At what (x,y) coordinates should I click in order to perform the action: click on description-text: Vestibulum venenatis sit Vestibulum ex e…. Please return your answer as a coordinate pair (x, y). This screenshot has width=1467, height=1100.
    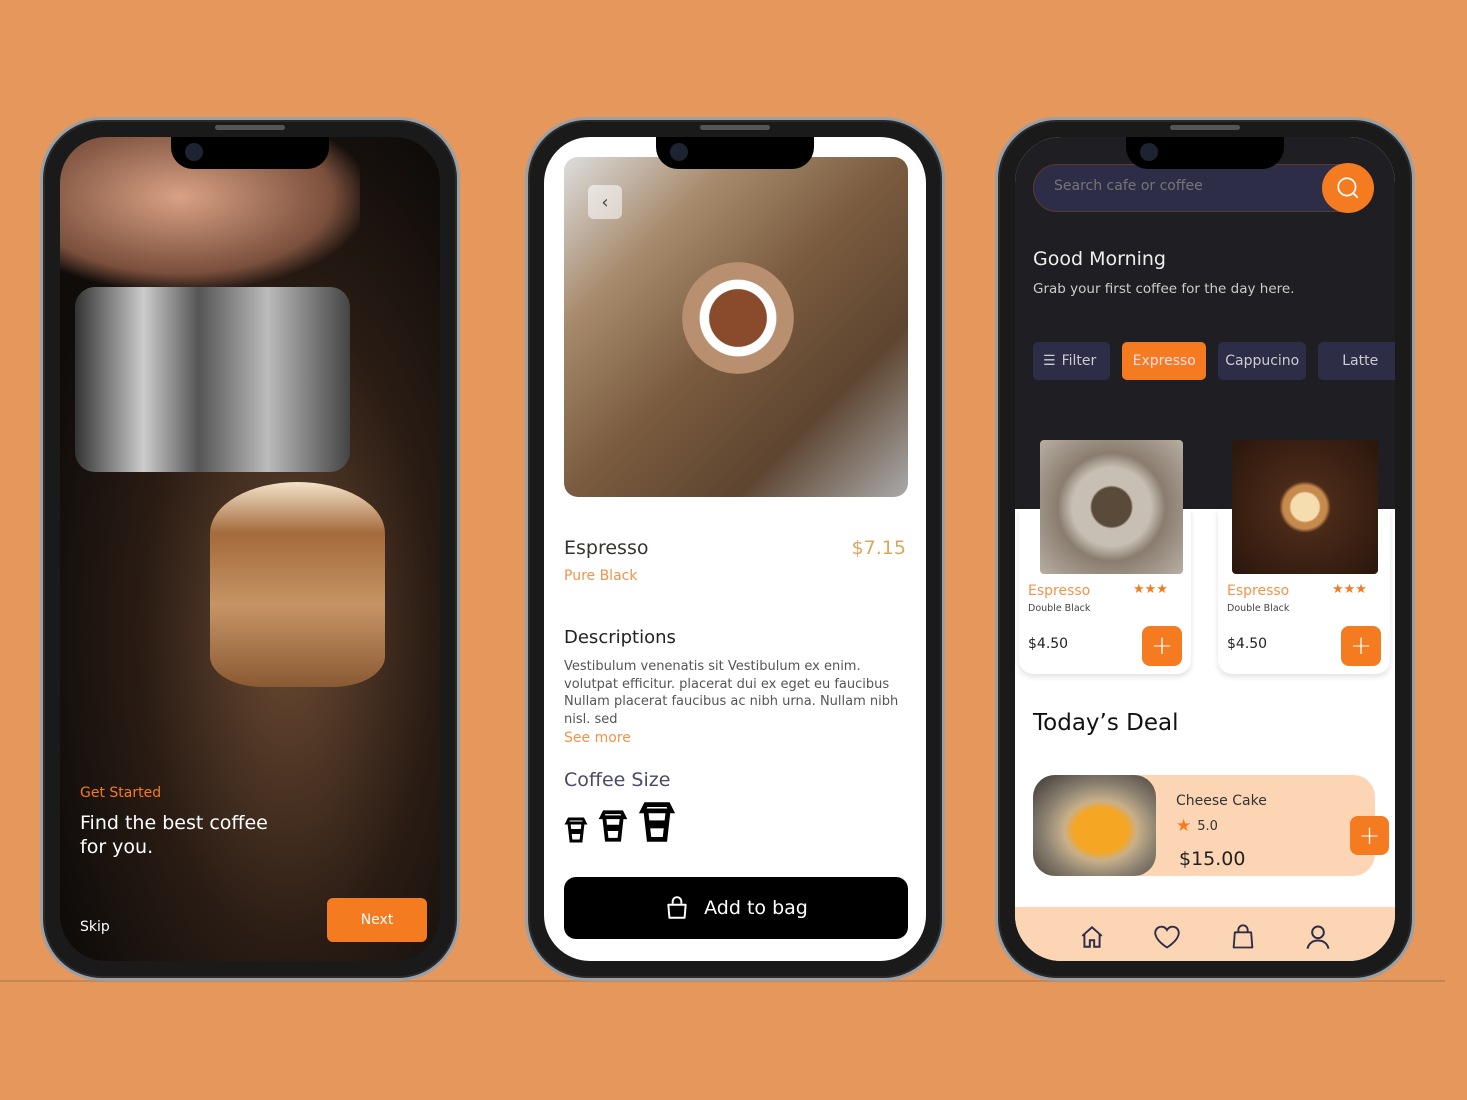
    Looking at the image, I should click on (731, 693).